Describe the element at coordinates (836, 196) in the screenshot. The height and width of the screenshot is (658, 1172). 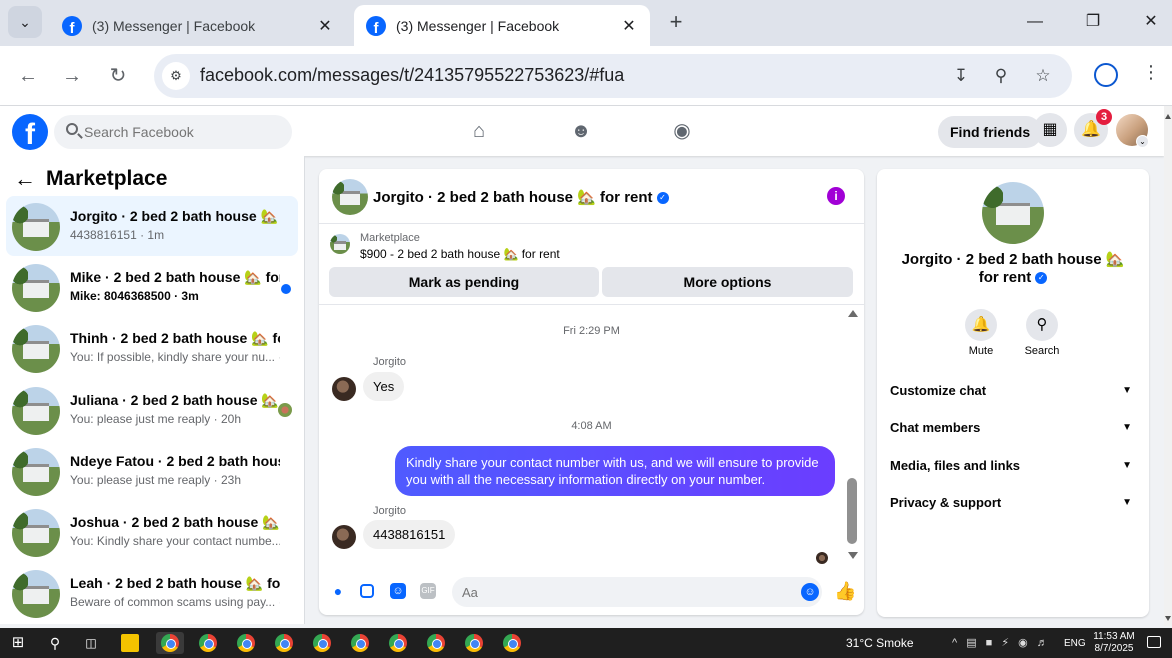
I see `info-icon: i` at that location.